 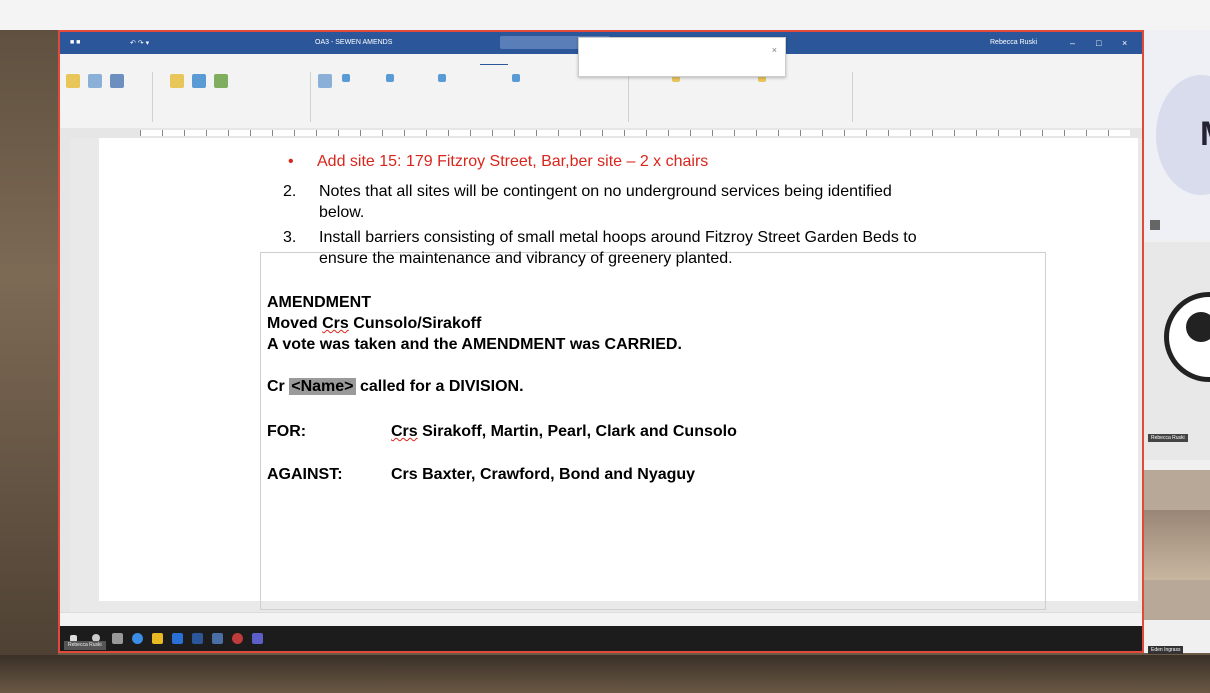 What do you see at coordinates (257, 638) in the screenshot?
I see `teams-icon` at bounding box center [257, 638].